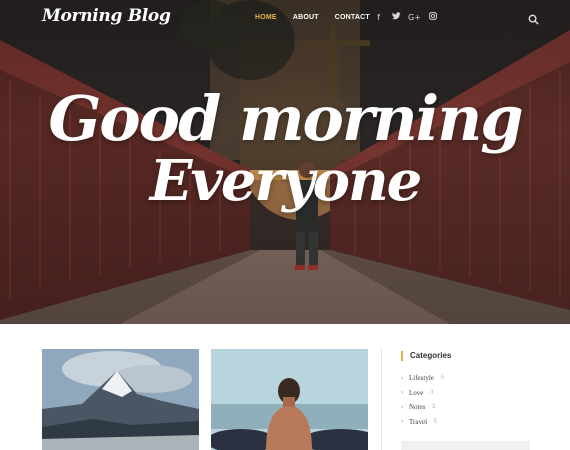  Describe the element at coordinates (471, 378) in the screenshot. I see `category-item-lifestyle: › Lifestyle · 5` at that location.